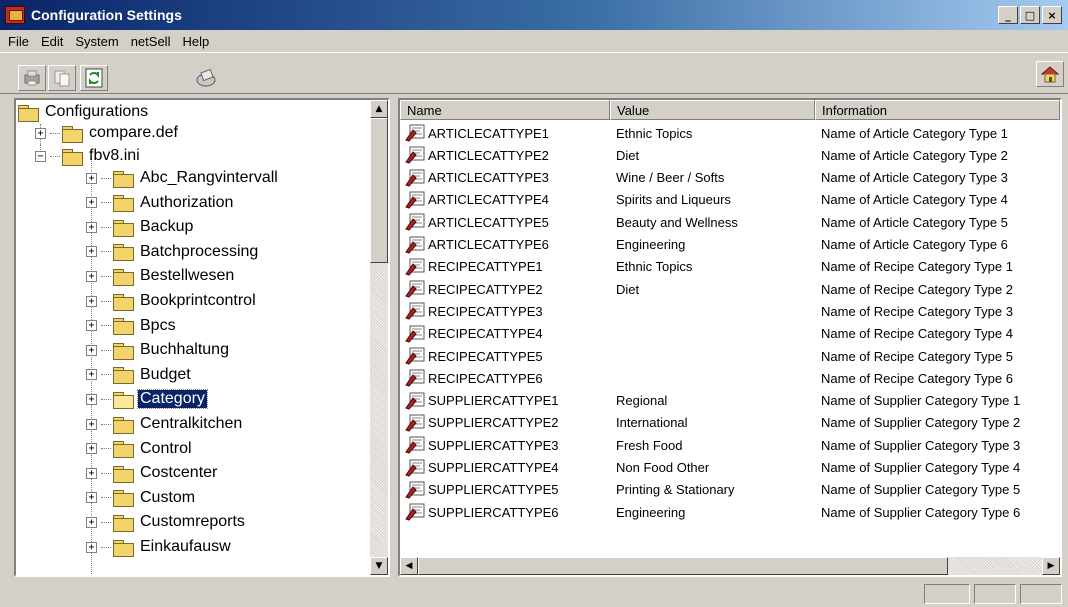 The width and height of the screenshot is (1068, 607). I want to click on cell-name: RECIPECATTYPE6, so click(505, 378).